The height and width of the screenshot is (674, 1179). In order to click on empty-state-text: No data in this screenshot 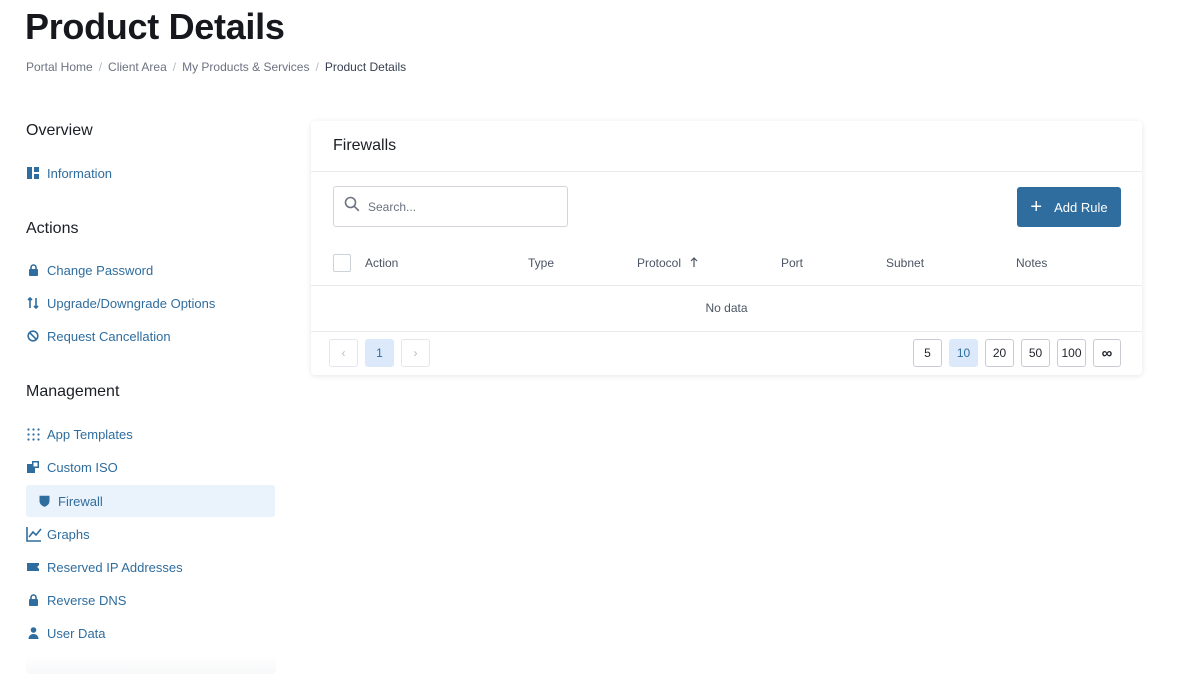, I will do `click(726, 308)`.